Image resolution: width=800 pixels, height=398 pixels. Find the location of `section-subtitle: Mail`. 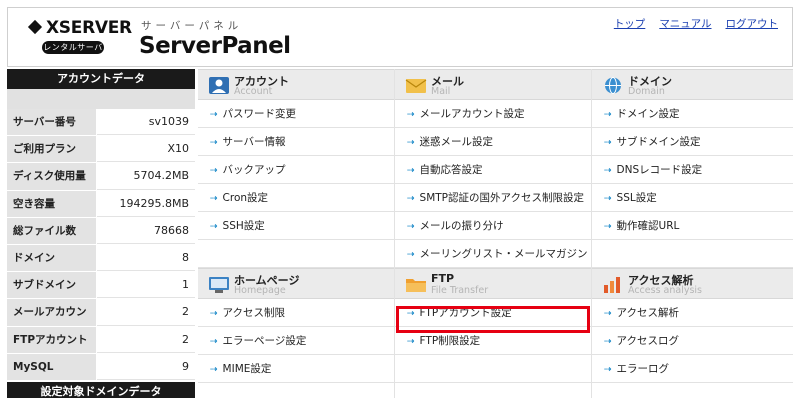

section-subtitle: Mail is located at coordinates (441, 91).